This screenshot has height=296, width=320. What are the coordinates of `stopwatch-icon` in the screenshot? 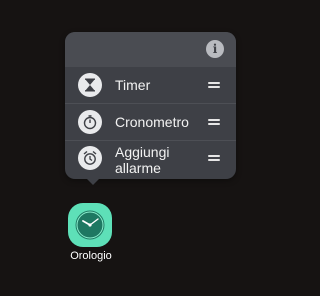 It's located at (90, 122).